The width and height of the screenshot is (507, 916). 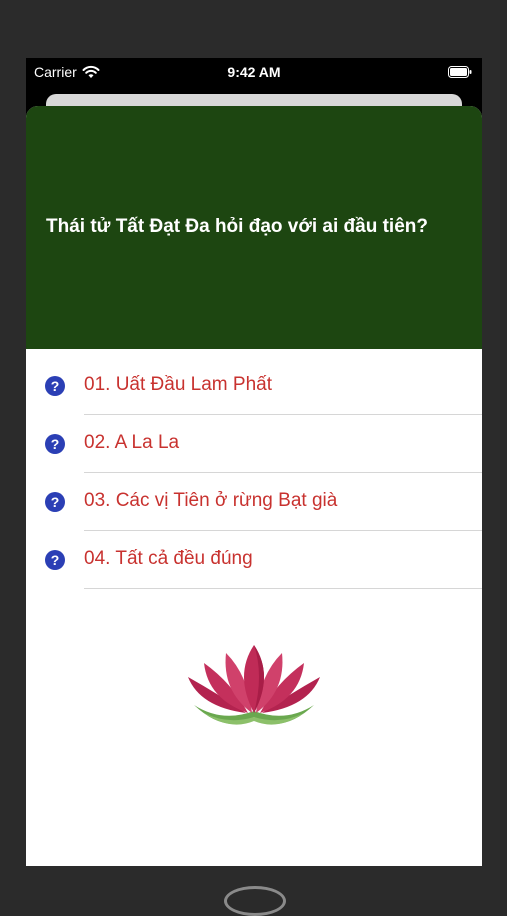 I want to click on answer-option-4: ? 04. Tất cả đều đúng, so click(x=254, y=560).